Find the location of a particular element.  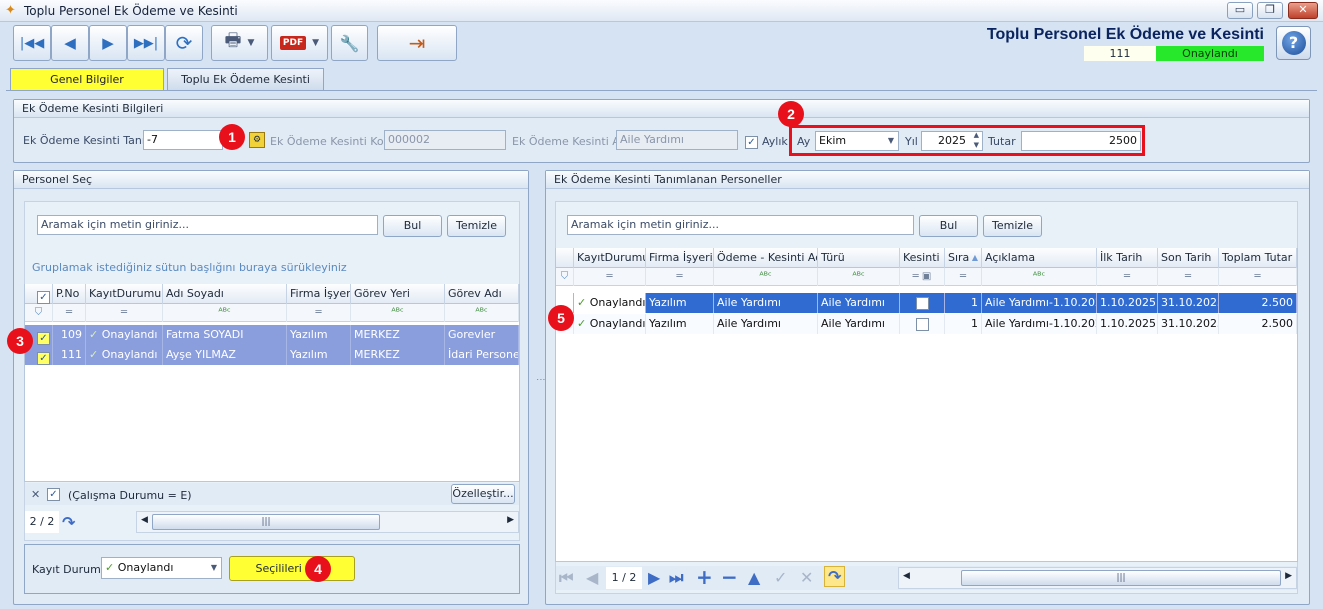

close-button: ✕ is located at coordinates (1303, 10).